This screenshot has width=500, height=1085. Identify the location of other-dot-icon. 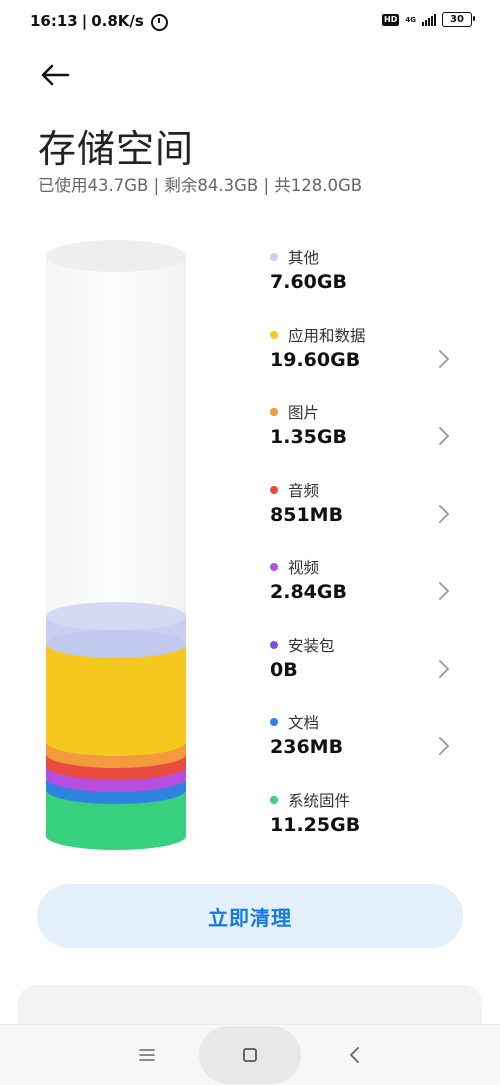
(274, 257).